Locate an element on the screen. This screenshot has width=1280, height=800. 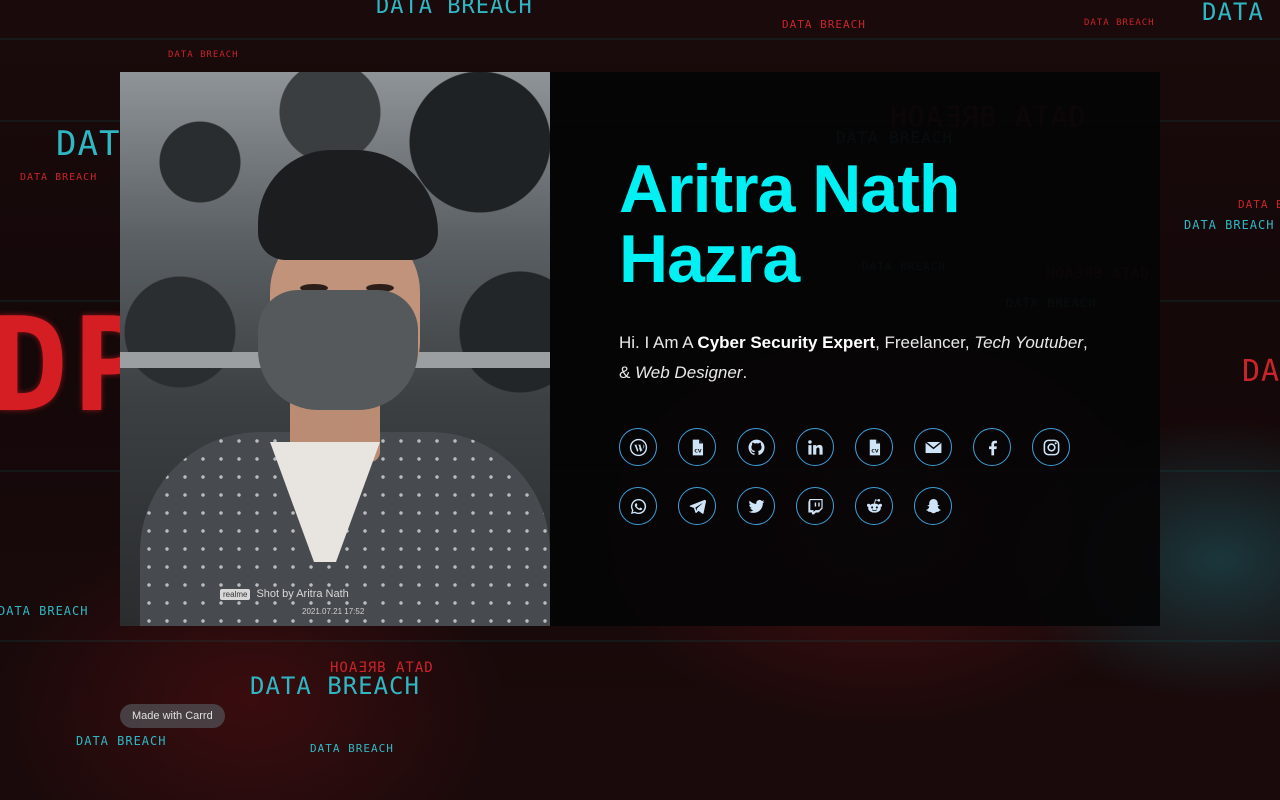
bio-separator: , Freelancer, is located at coordinates (925, 342).